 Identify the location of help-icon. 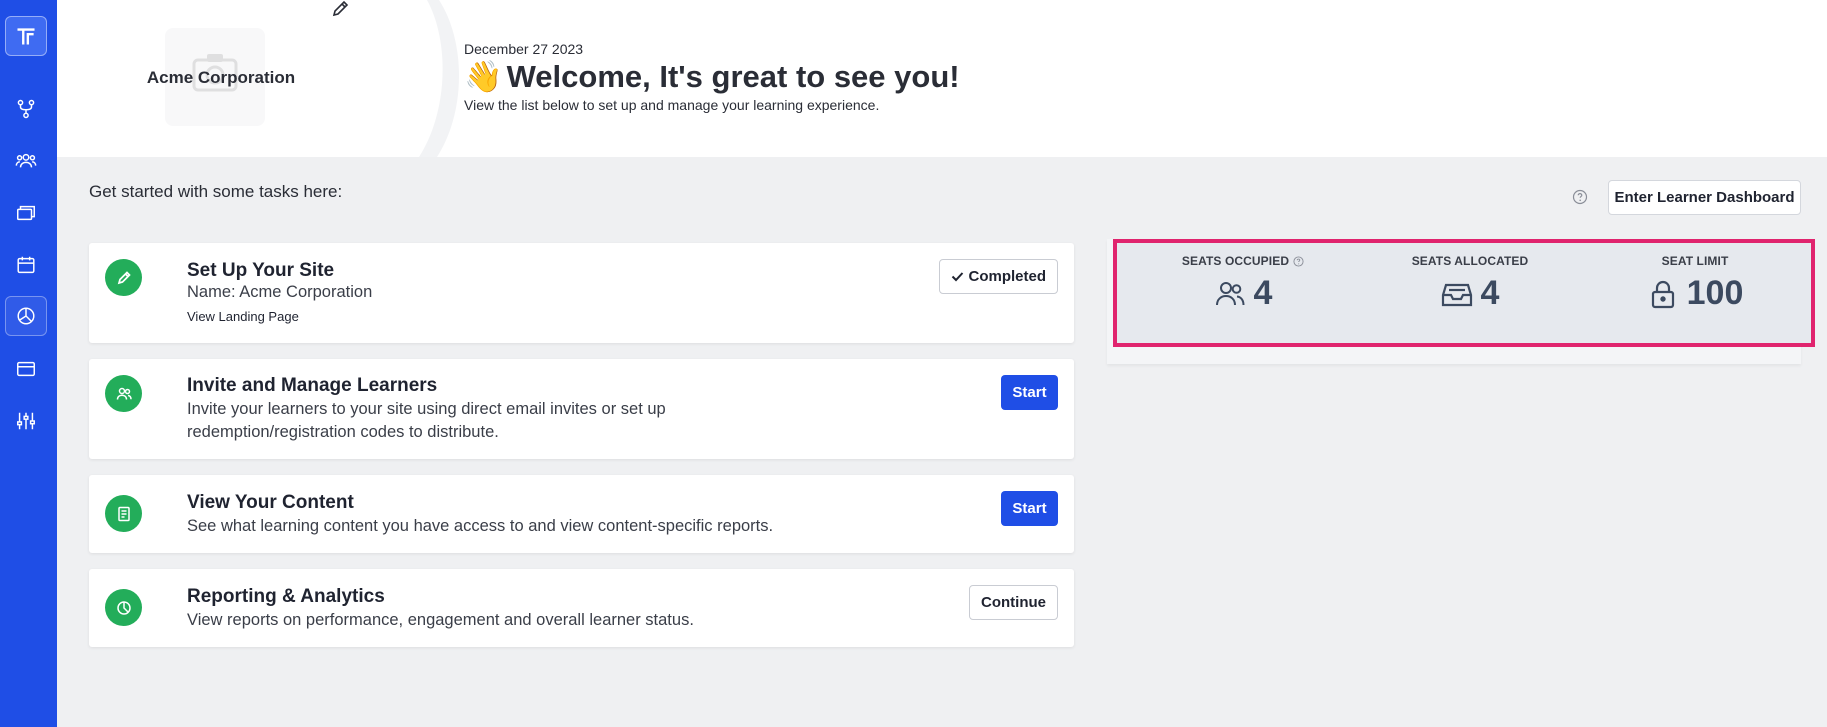
(1580, 197).